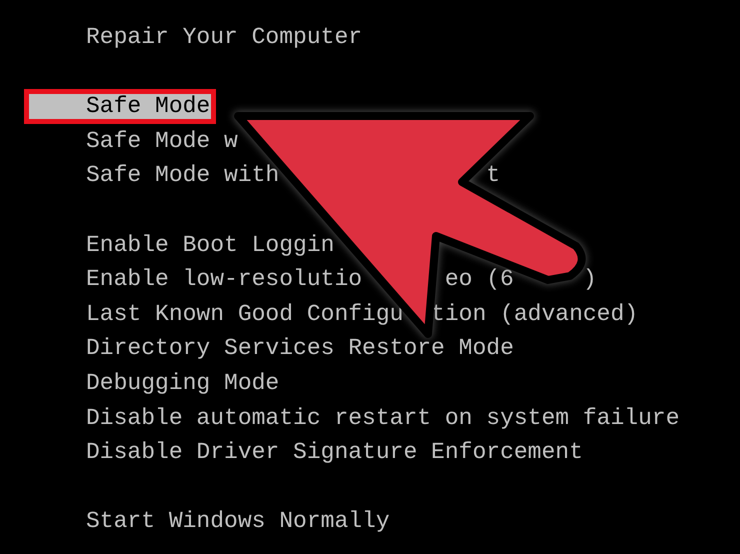 The image size is (740, 554). I want to click on menu-option: Start Windows Normally, so click(238, 521).